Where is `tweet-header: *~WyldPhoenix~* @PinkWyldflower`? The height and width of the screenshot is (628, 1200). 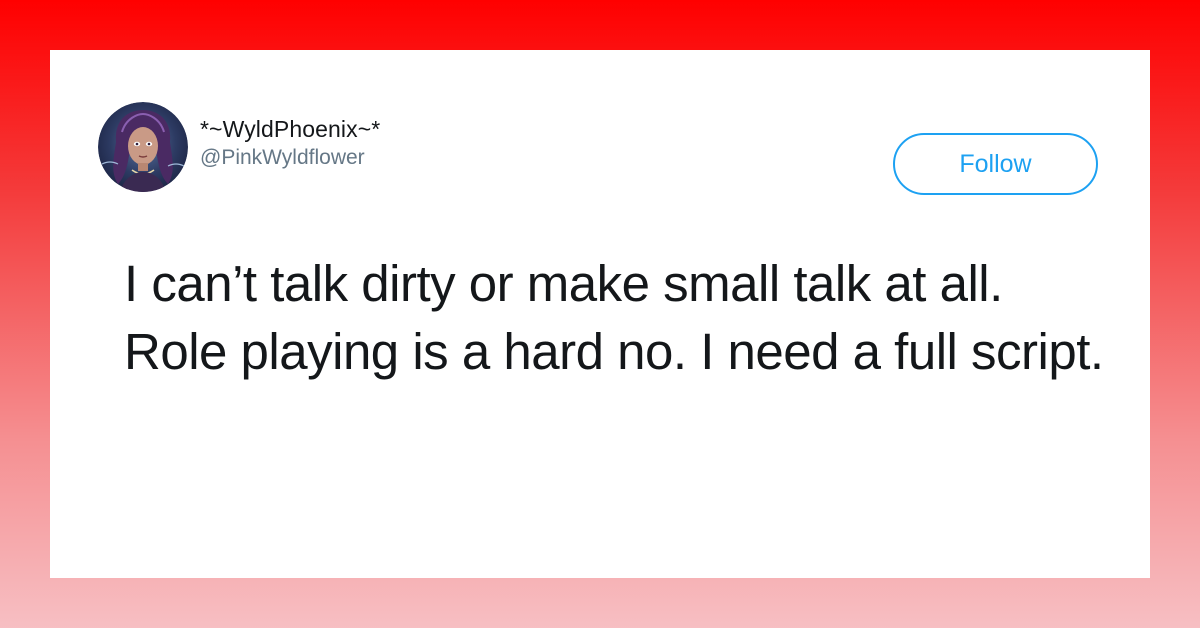
tweet-header: *~WyldPhoenix~* @PinkWyldflower is located at coordinates (239, 147).